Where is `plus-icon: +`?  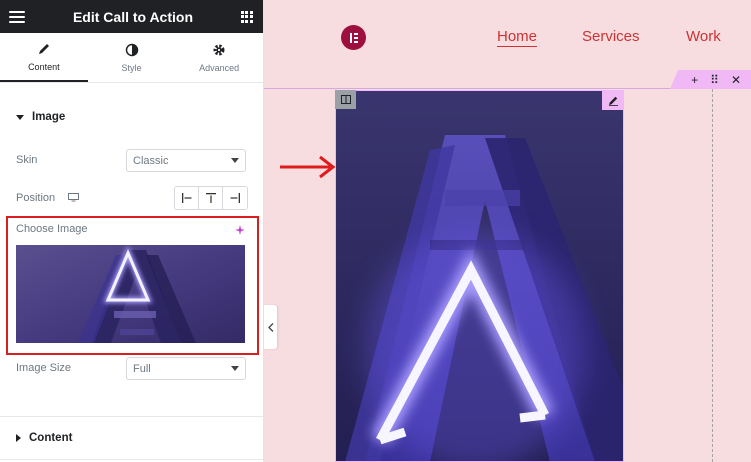
plus-icon: + is located at coordinates (694, 80).